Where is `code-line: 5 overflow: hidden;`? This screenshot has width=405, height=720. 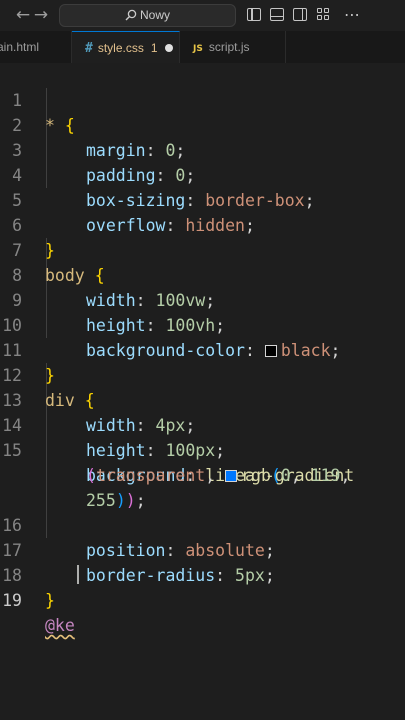
code-line: 5 overflow: hidden; is located at coordinates (202, 199).